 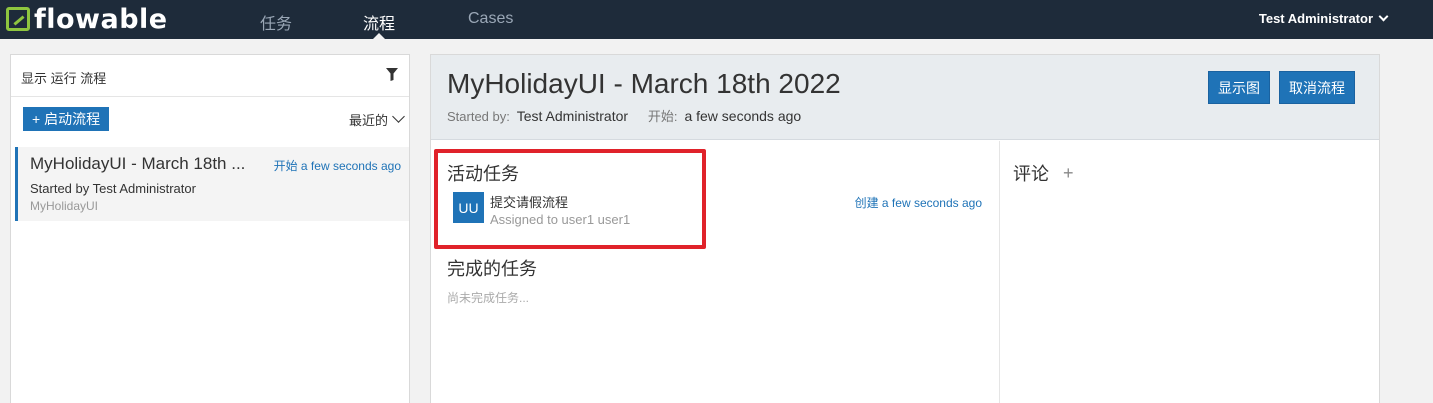 I want to click on comments-header: 评论 +, so click(x=1043, y=173).